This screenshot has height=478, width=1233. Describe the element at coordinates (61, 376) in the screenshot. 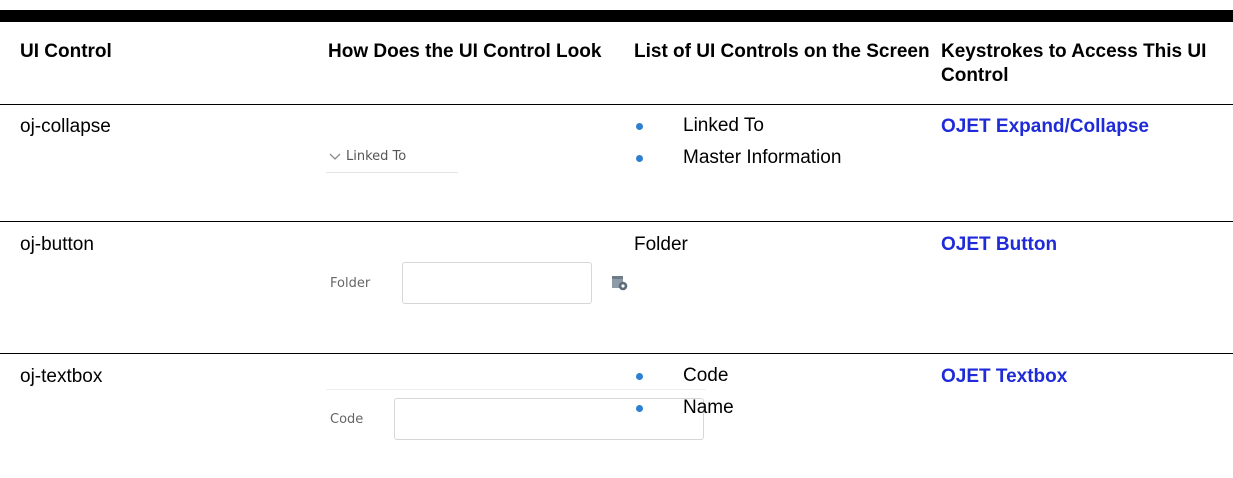

I see `row-textbox-control: oj-textbox` at that location.